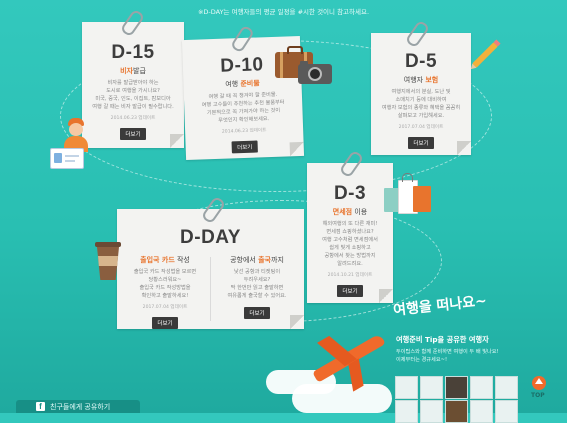 The image size is (567, 423). What do you see at coordinates (257, 260) in the screenshot?
I see `card-subtitle: 공항에서 출국까지` at bounding box center [257, 260].